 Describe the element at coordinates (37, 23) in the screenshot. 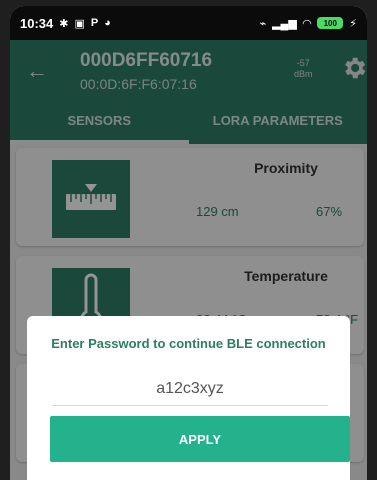

I see `status-time: 10:34` at that location.